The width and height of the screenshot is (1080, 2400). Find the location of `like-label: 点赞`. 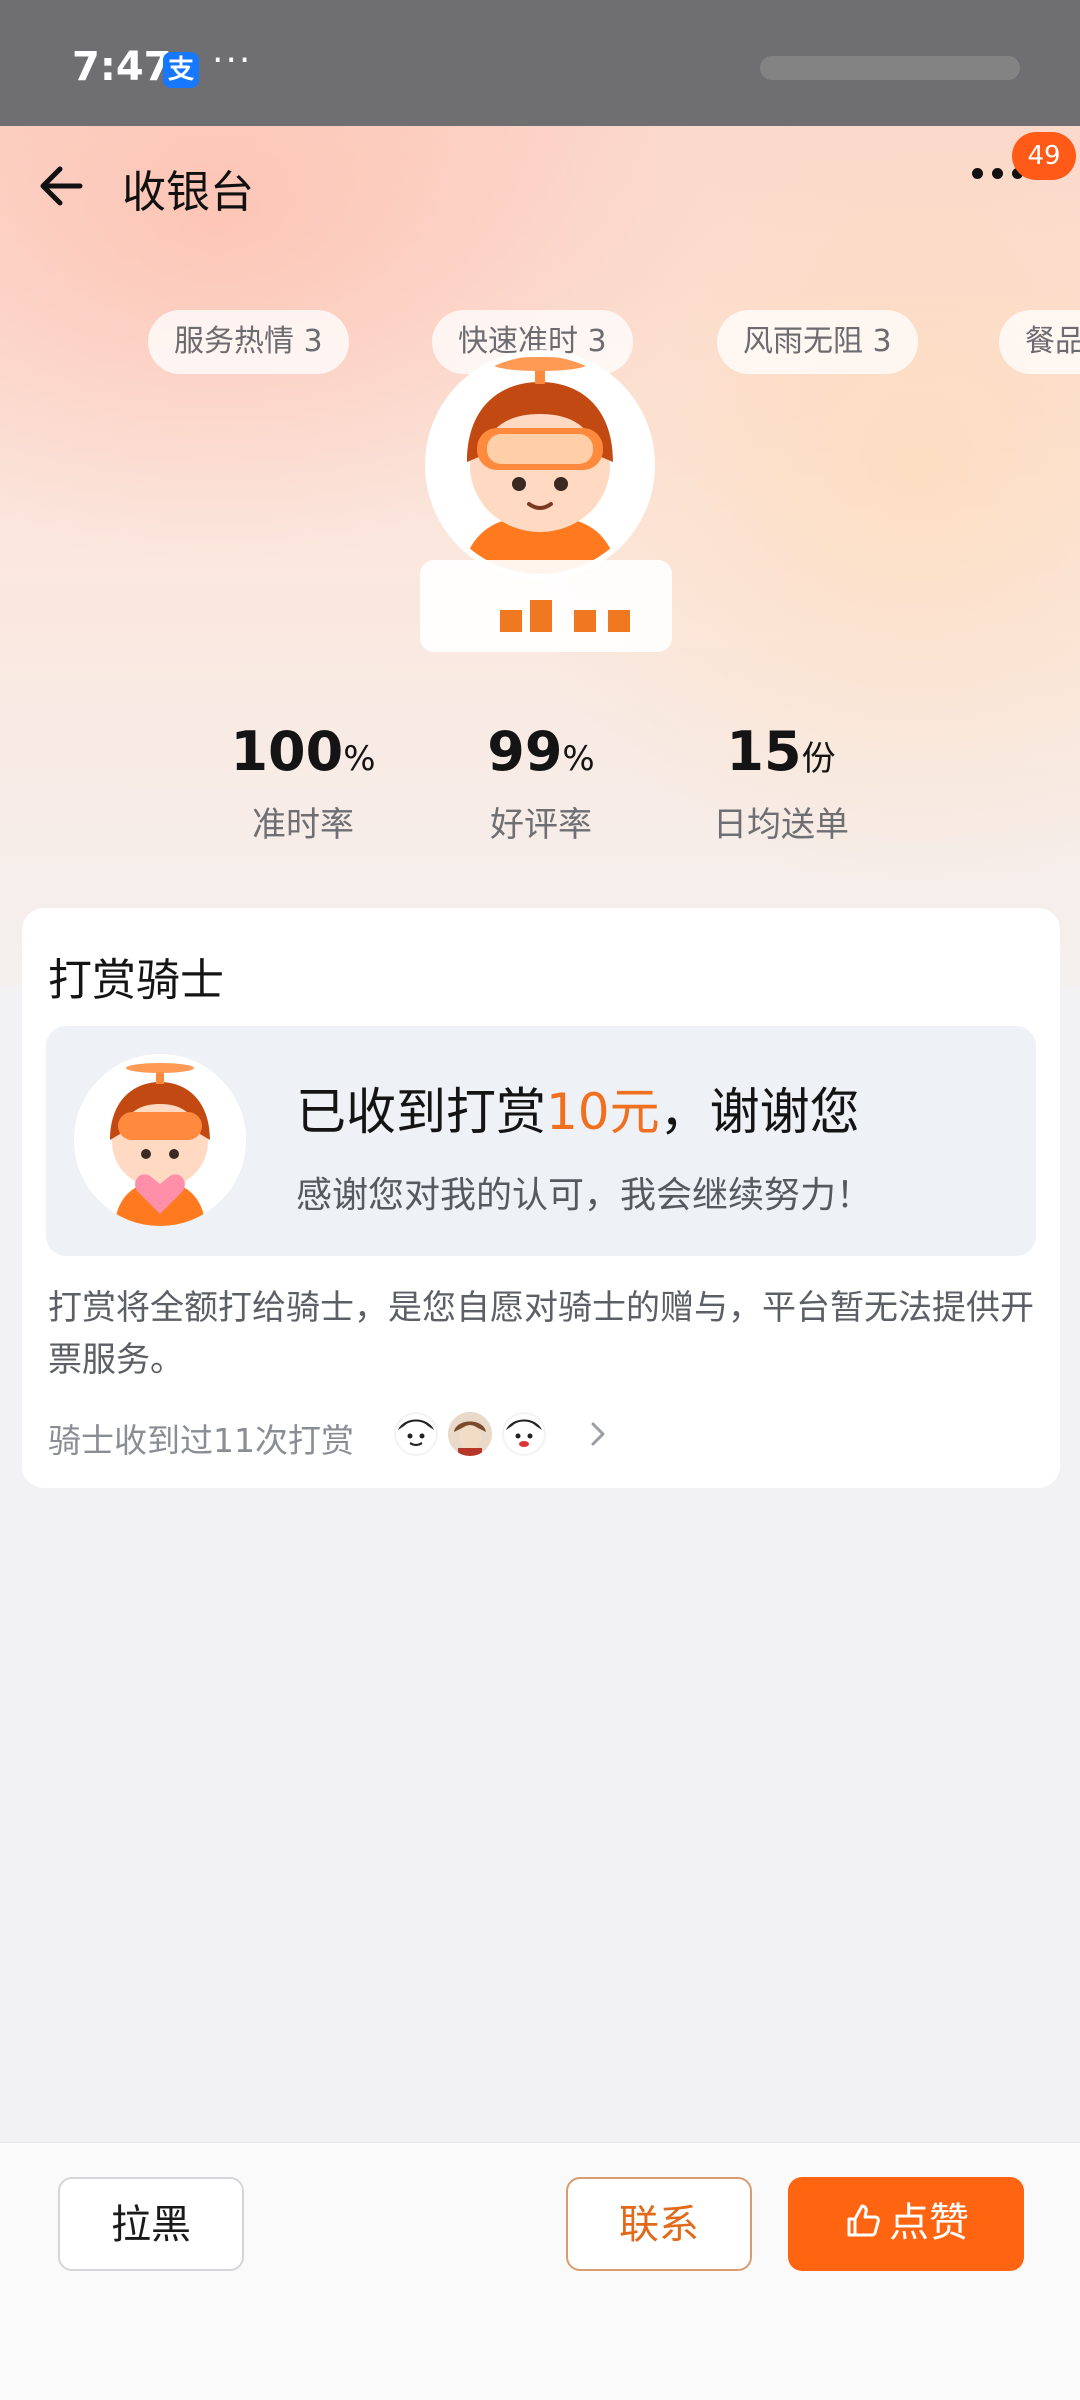

like-label: 点赞 is located at coordinates (929, 2223).